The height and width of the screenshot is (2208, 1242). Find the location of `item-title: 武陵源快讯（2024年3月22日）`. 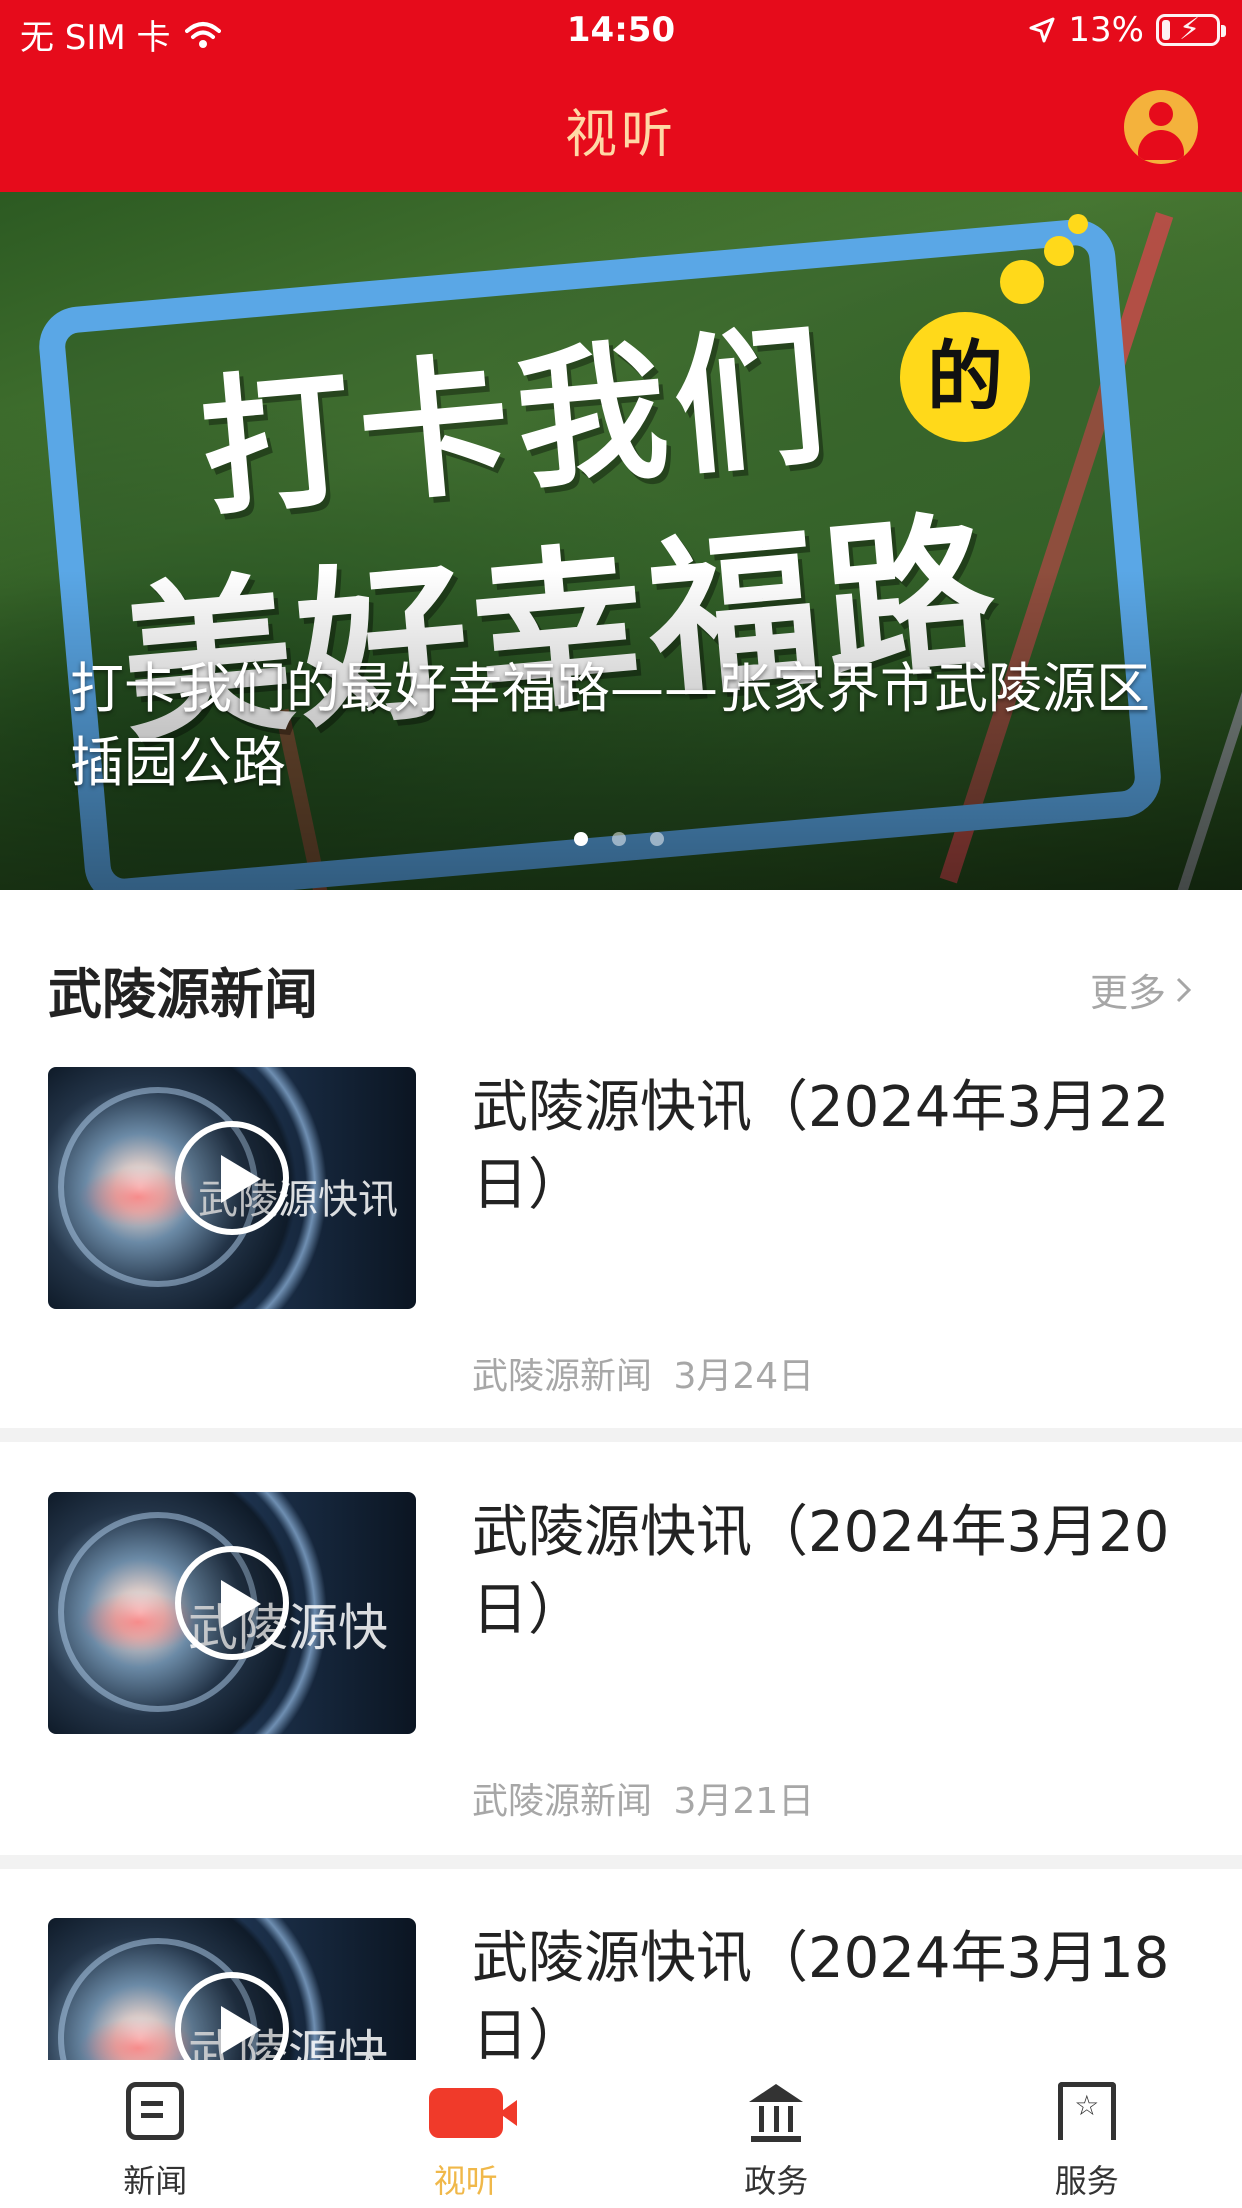

item-title: 武陵源快讯（2024年3月22日） is located at coordinates (833, 1147).